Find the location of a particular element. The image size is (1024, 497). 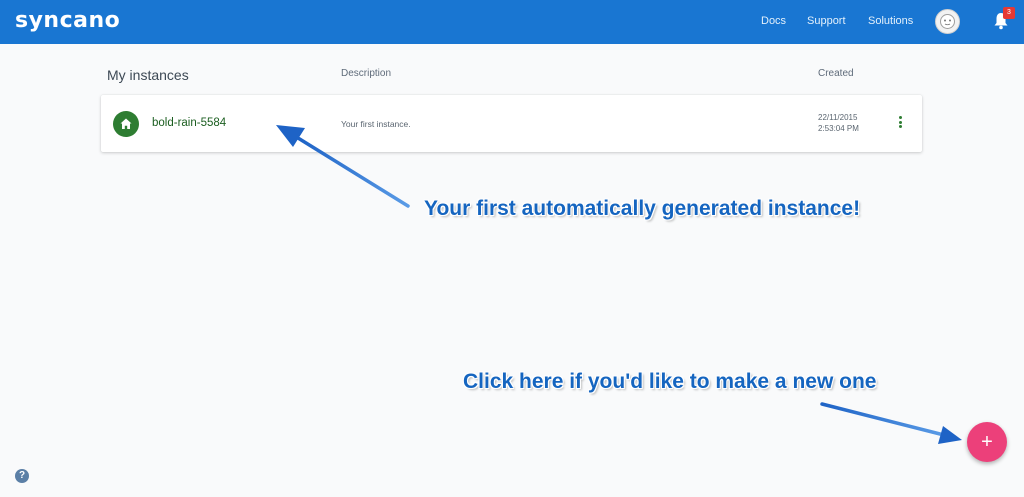

help-icon: ? is located at coordinates (22, 476).